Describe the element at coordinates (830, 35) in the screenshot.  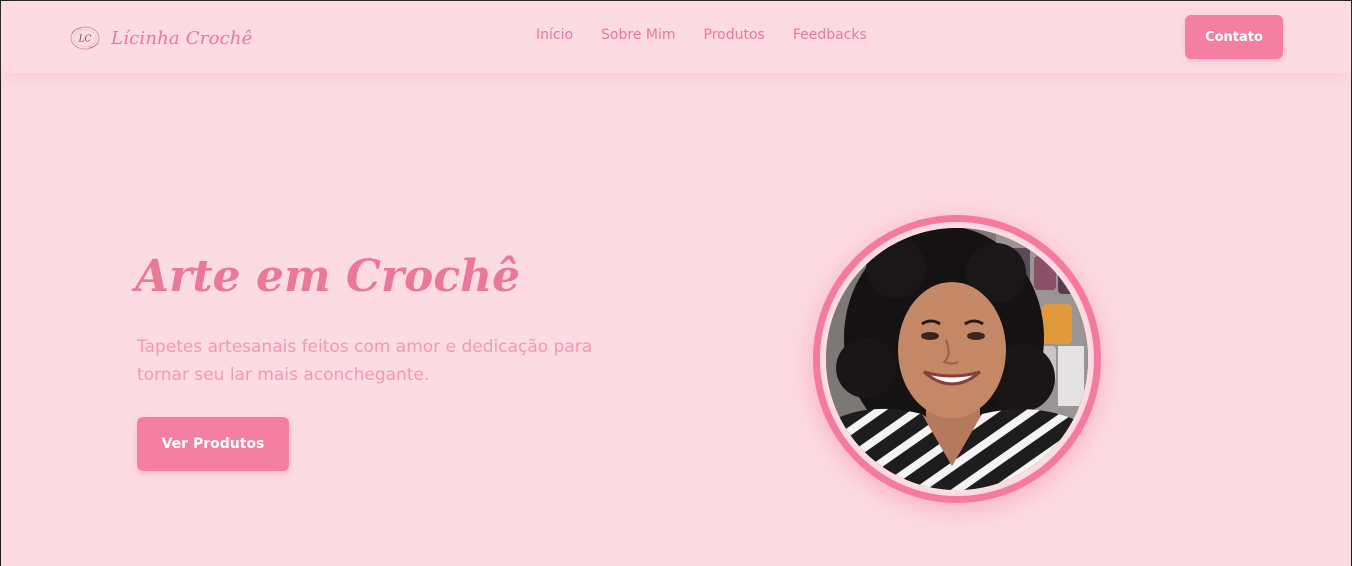
I see `nav-item-feedbacks: Feedbacks` at that location.